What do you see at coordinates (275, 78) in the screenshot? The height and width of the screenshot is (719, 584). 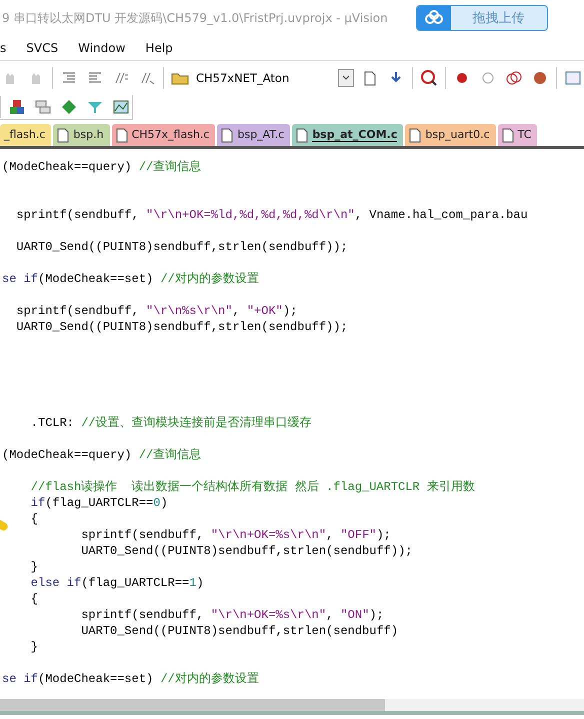 I see `target-select: CH57xNET_Aton` at bounding box center [275, 78].